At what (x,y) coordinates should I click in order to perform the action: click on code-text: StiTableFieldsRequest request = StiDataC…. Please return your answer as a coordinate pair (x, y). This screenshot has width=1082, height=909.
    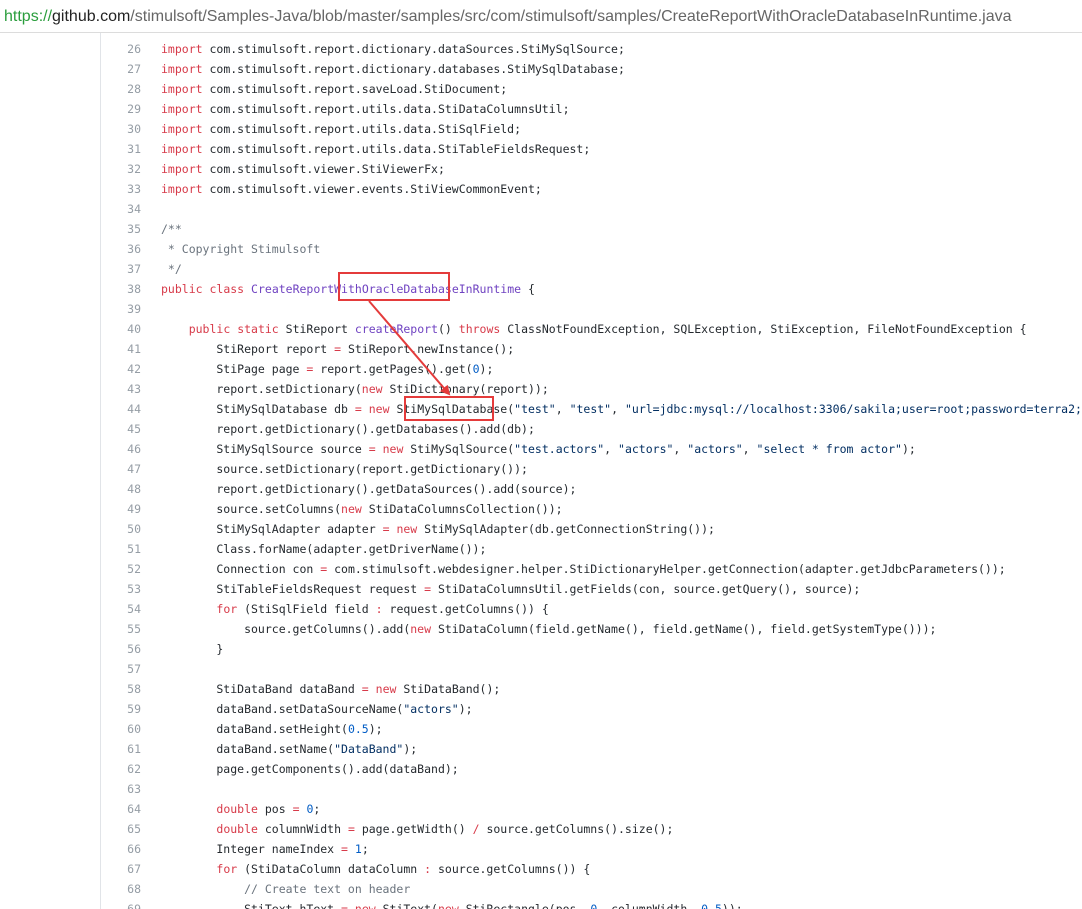
    Looking at the image, I should click on (500, 589).